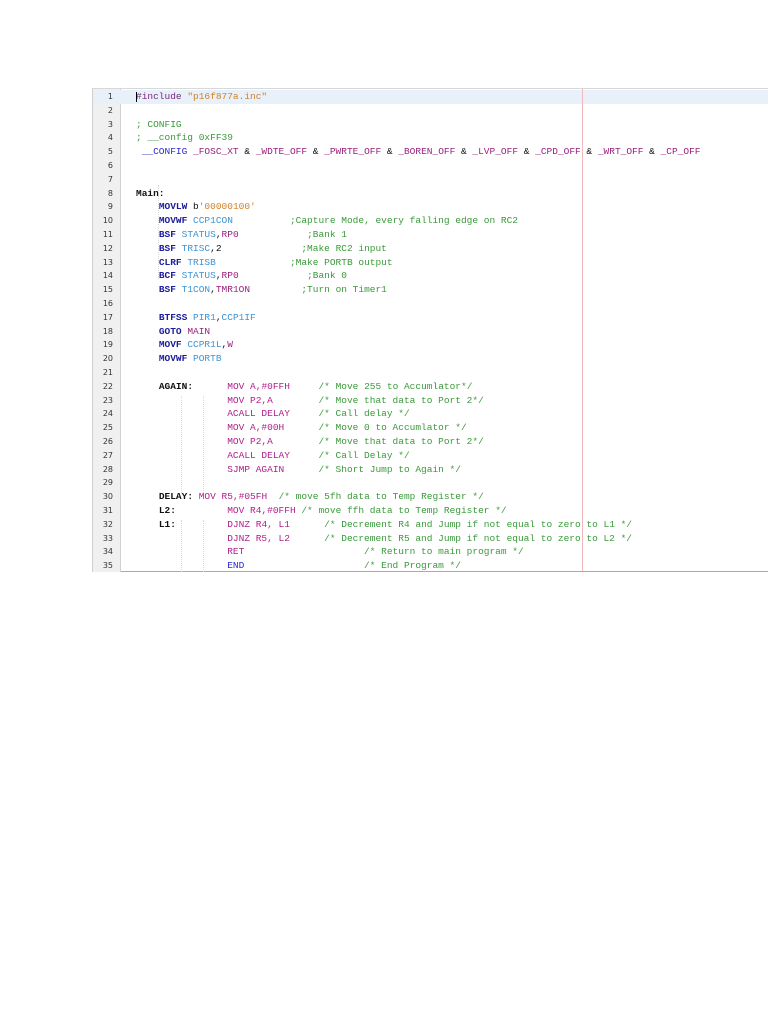  I want to click on code-token-sym: W, so click(230, 345).